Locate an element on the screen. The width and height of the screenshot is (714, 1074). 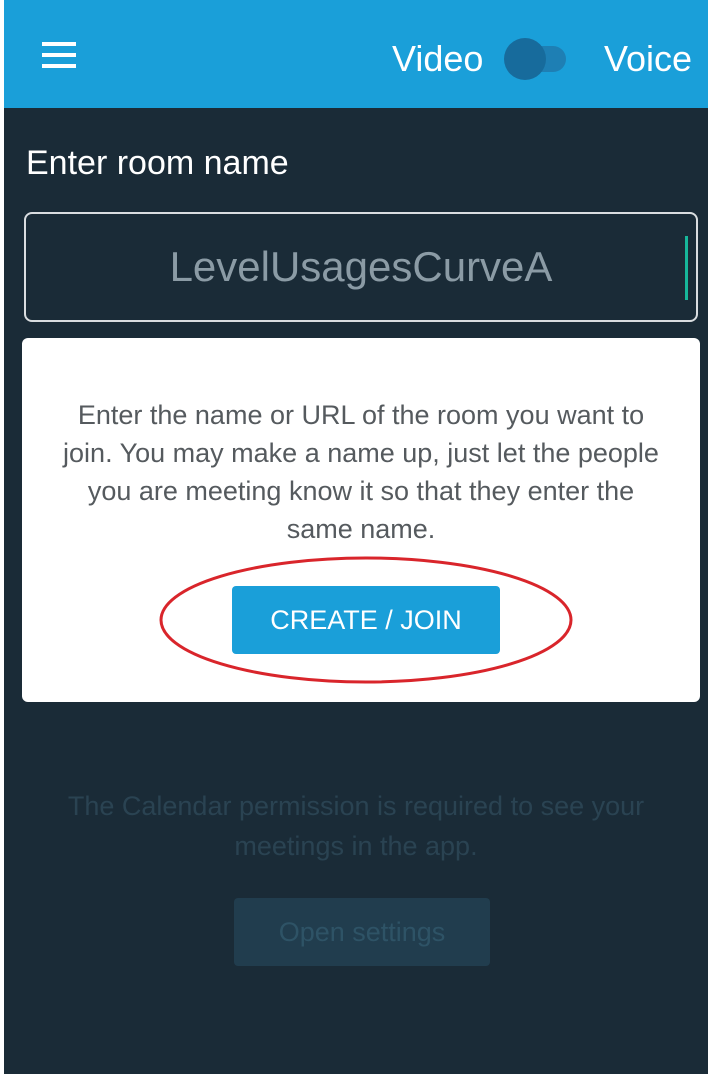
room-name-value: LevelUsagesCurveA is located at coordinates (361, 267).